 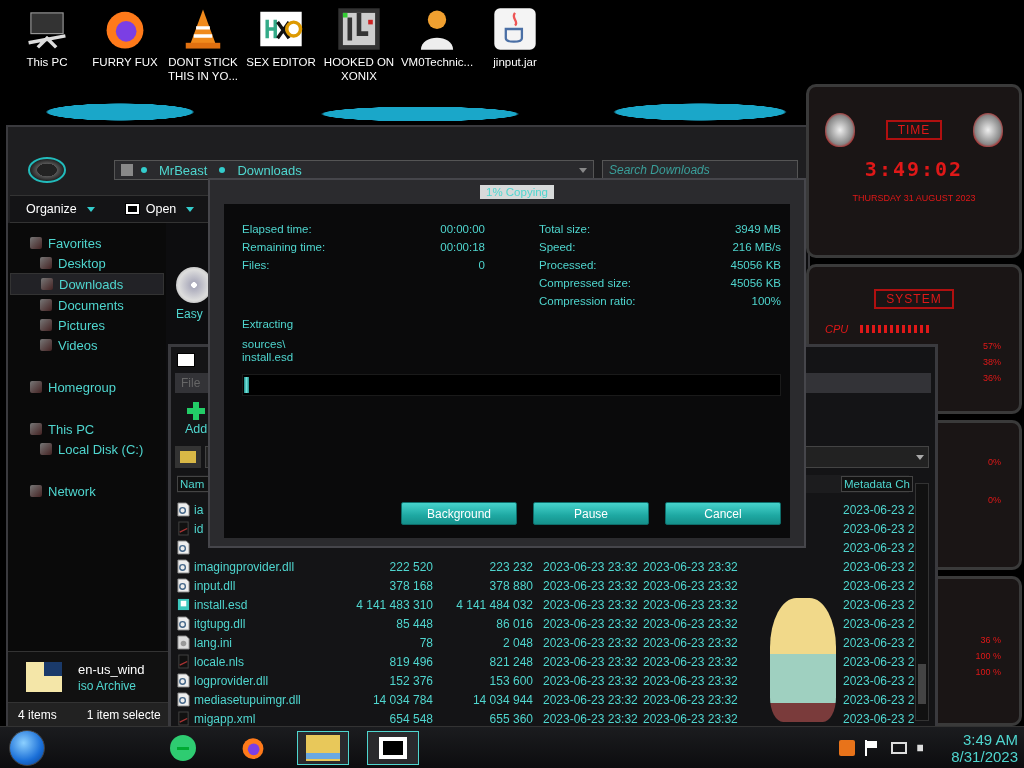 What do you see at coordinates (517, 642) in the screenshot?
I see `table-cell-text: 2 048` at bounding box center [517, 642].